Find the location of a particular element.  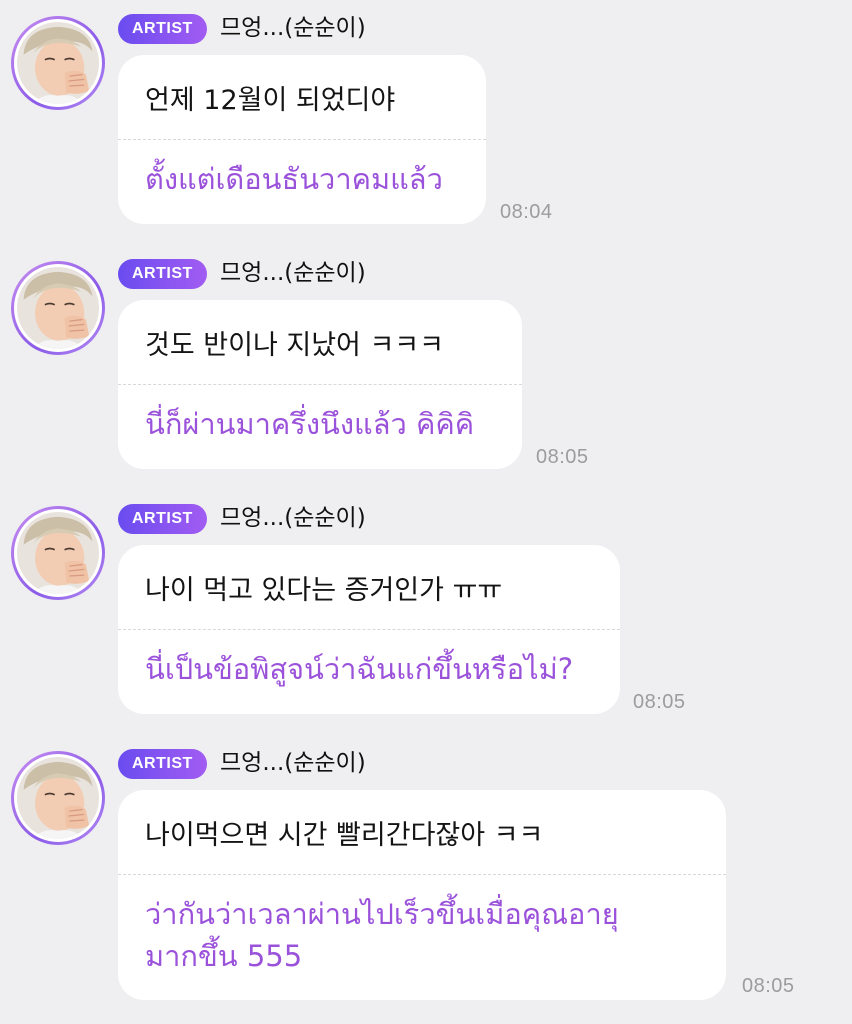

message-bubble: 언제 12월이 되었디야 ตั้งแต่เดือนธันวาคมแล้ว is located at coordinates (302, 139).